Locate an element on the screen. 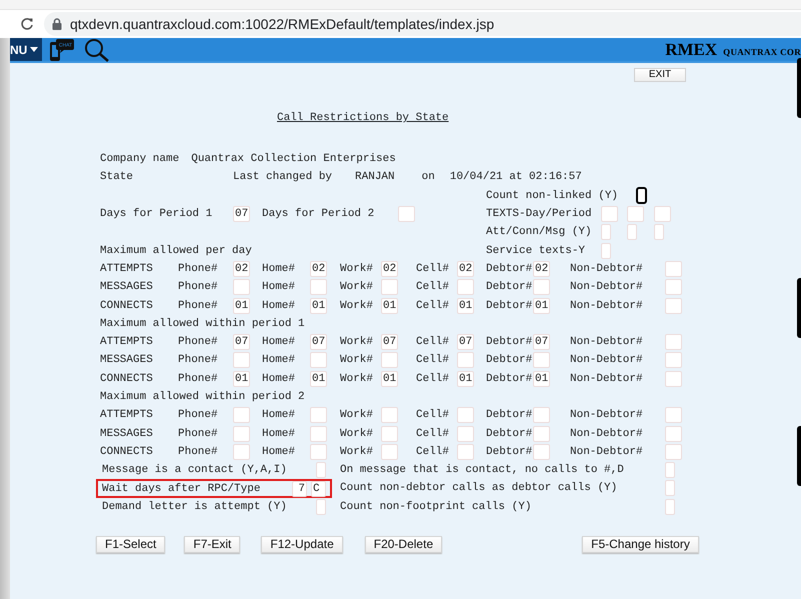 The width and height of the screenshot is (801, 599). address-bar: qtxdevn.quantraxcloud.com:10022/RMExDefault/templates/index.jsp is located at coordinates (422, 24).